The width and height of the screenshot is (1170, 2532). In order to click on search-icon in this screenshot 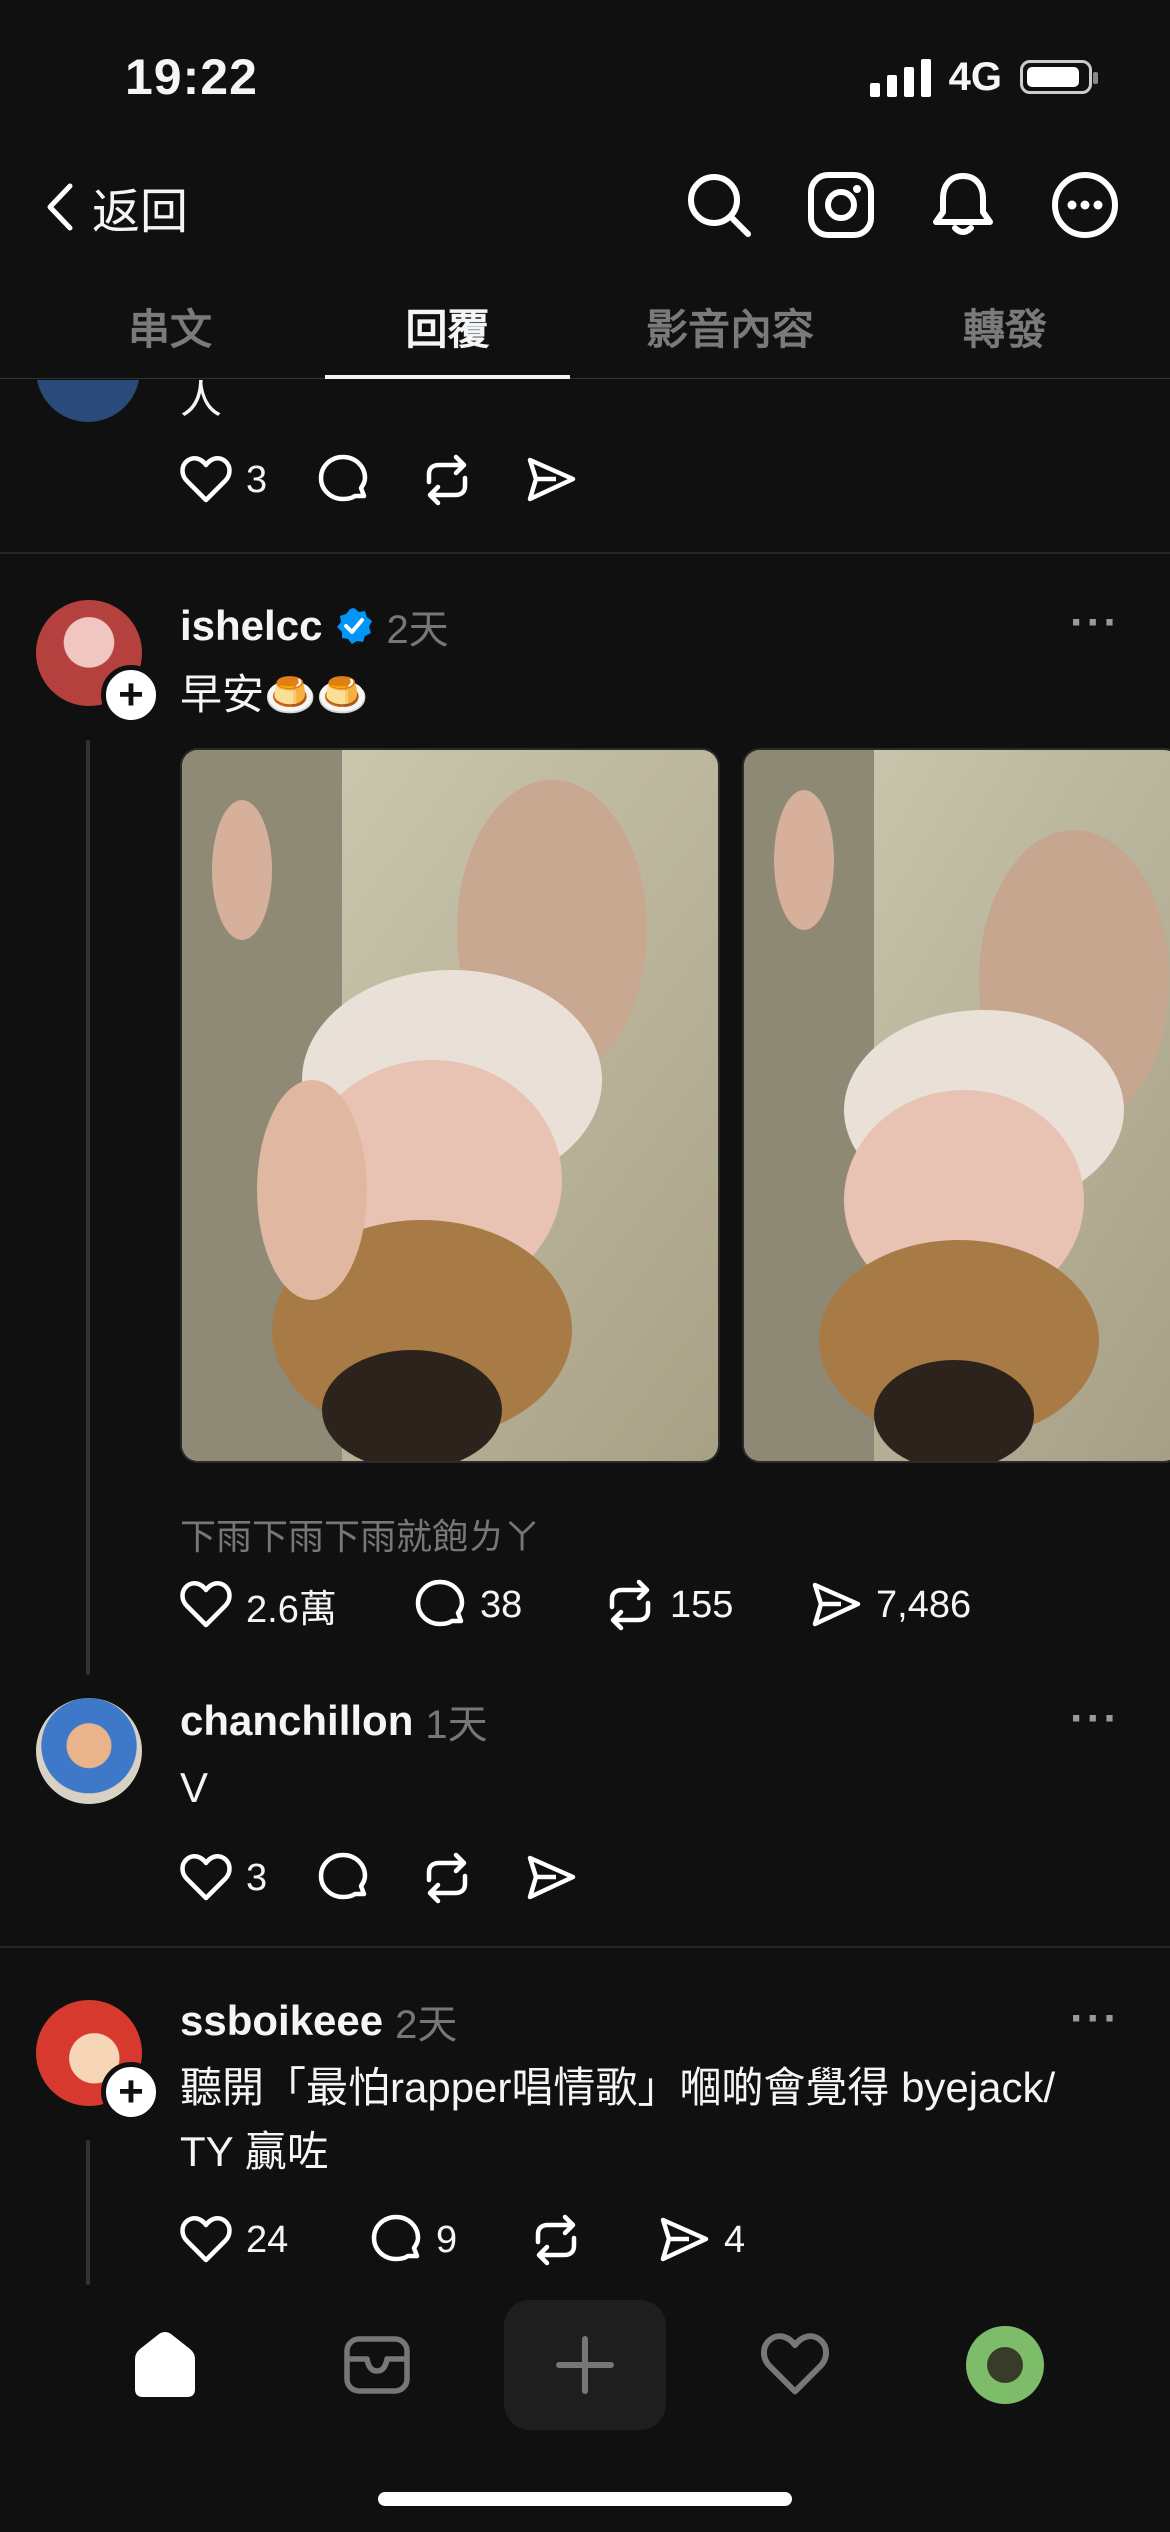, I will do `click(719, 205)`.